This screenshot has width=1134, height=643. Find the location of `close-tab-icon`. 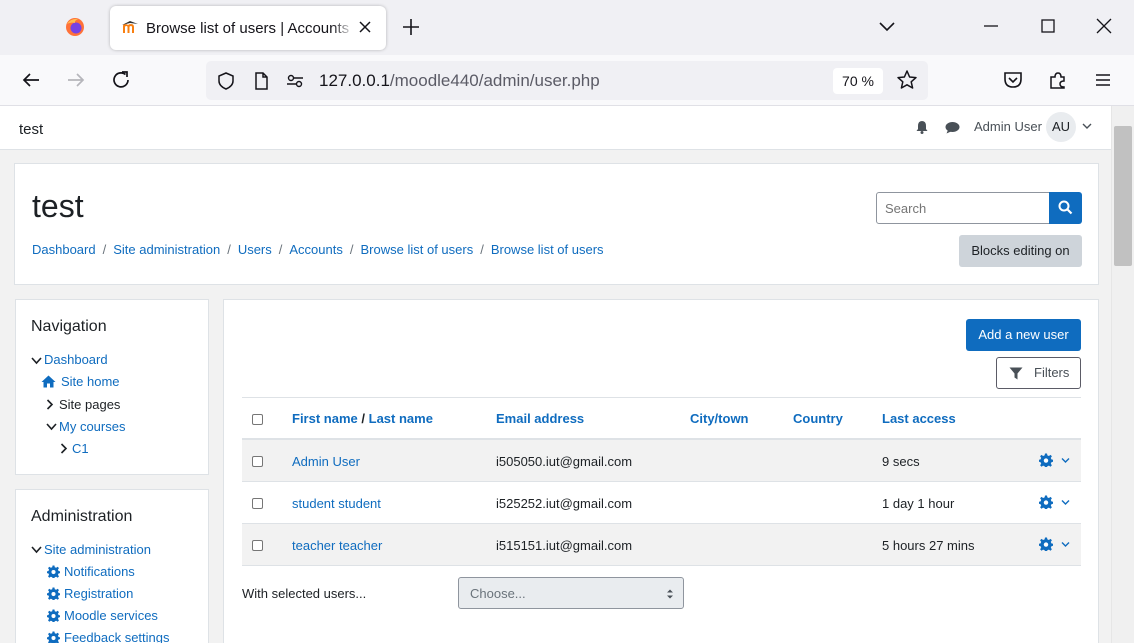

close-tab-icon is located at coordinates (365, 27).